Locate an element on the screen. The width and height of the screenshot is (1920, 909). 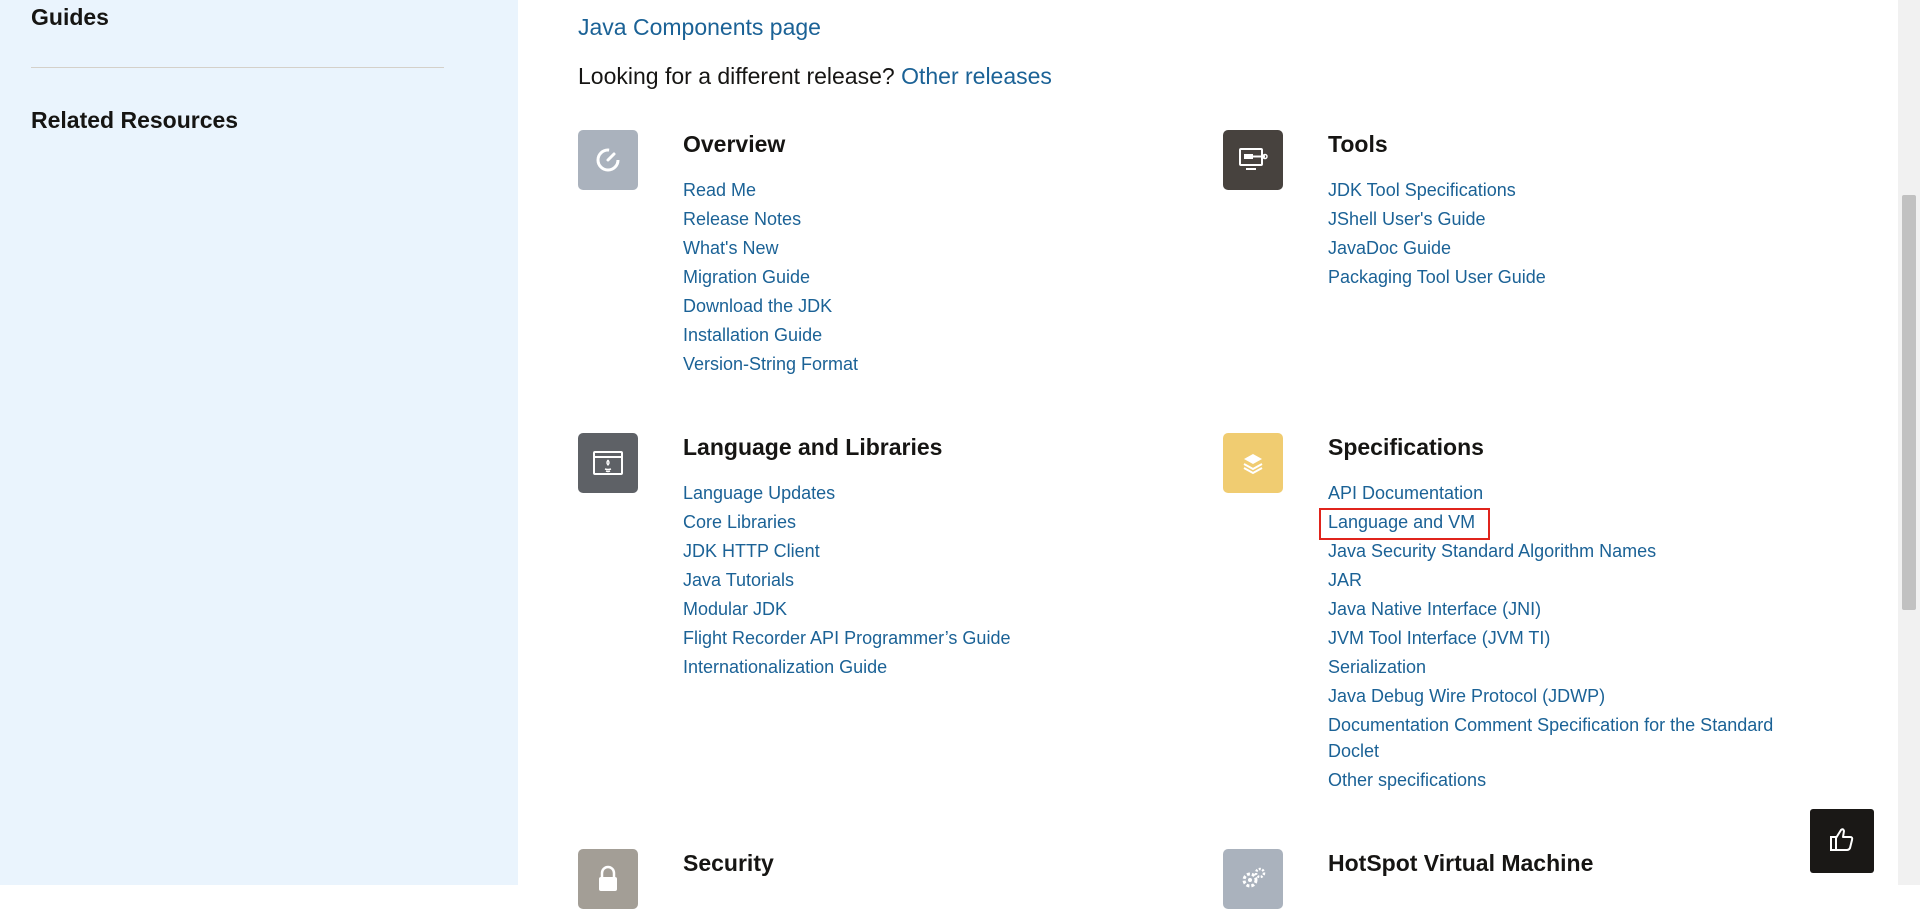
whats-new-link: What's New is located at coordinates (730, 248).